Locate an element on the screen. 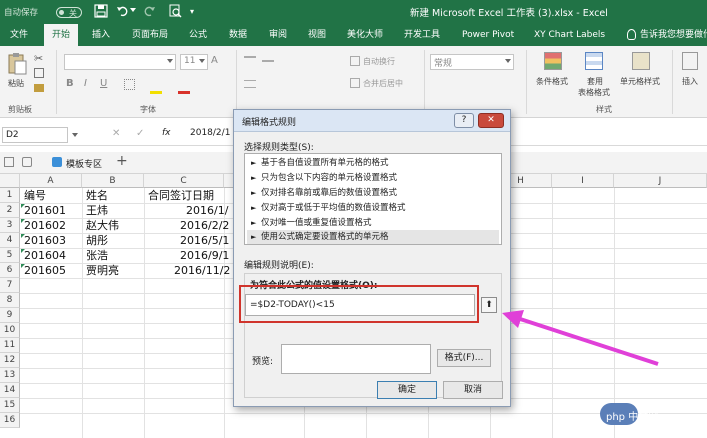  align-middle-icon is located at coordinates (268, 61).